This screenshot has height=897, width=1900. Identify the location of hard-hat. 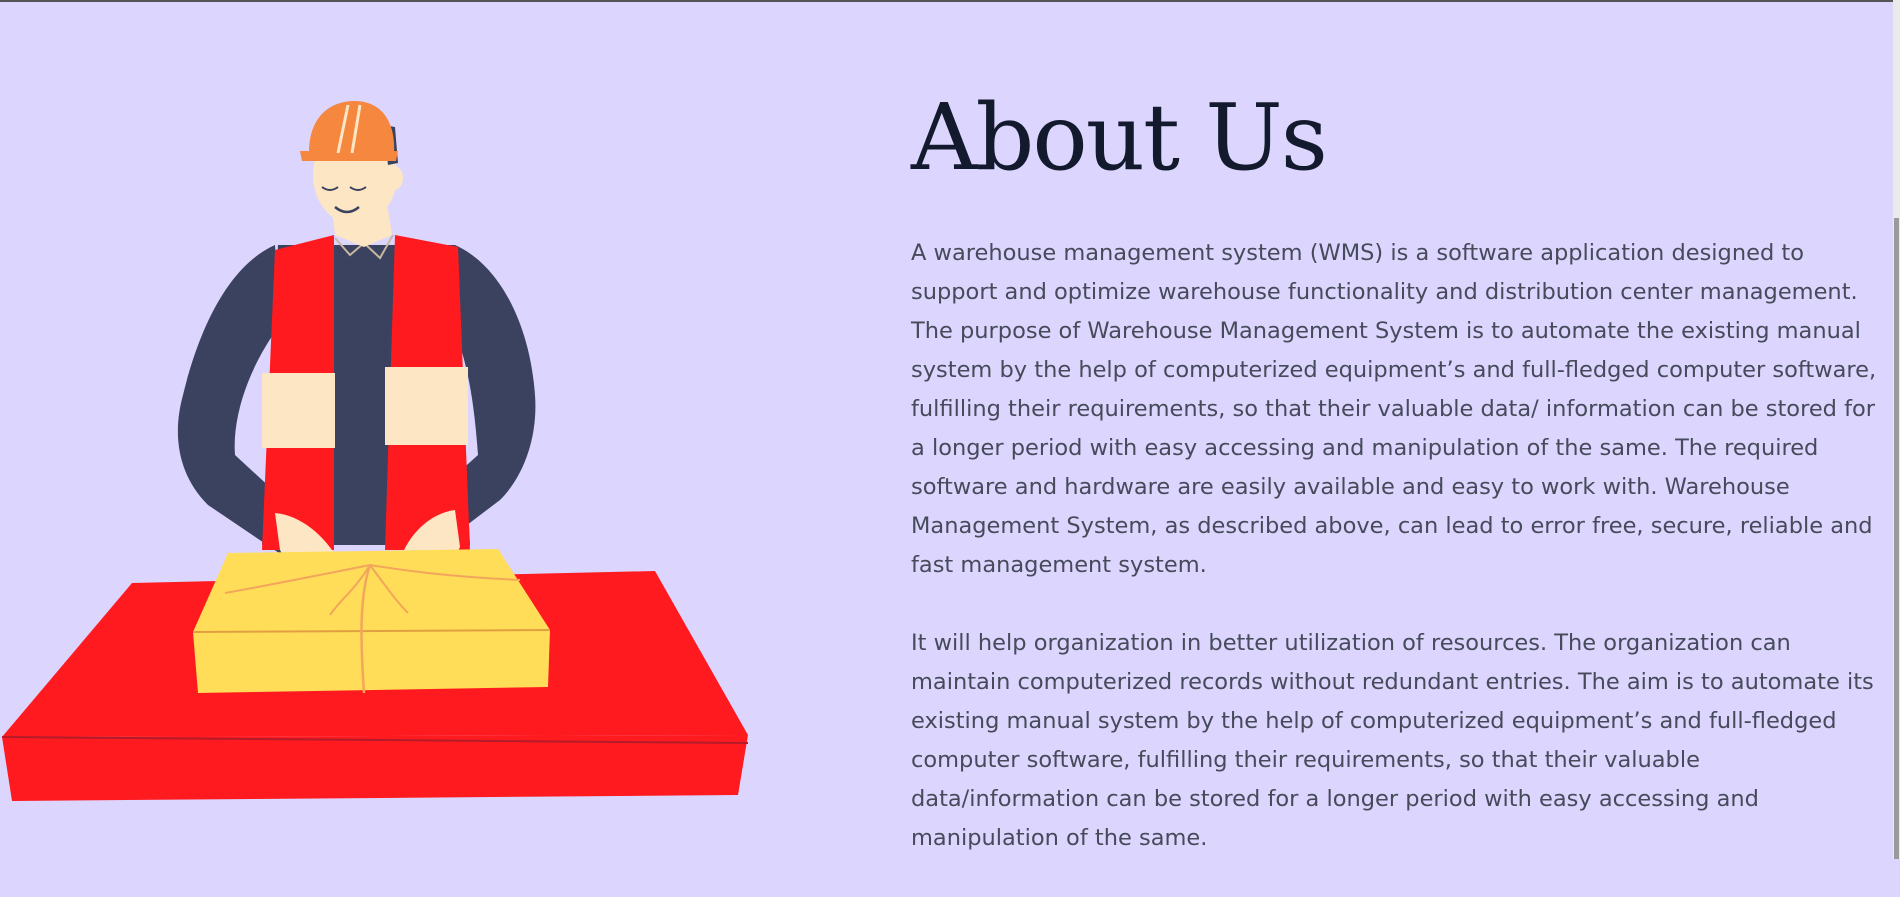
(349, 131).